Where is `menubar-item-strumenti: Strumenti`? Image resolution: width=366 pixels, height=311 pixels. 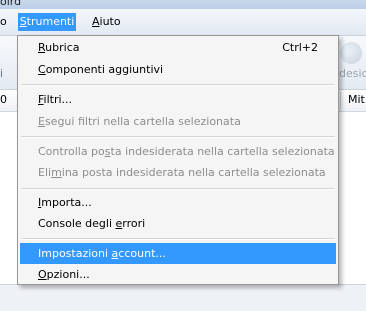 menubar-item-strumenti: Strumenti is located at coordinates (47, 22).